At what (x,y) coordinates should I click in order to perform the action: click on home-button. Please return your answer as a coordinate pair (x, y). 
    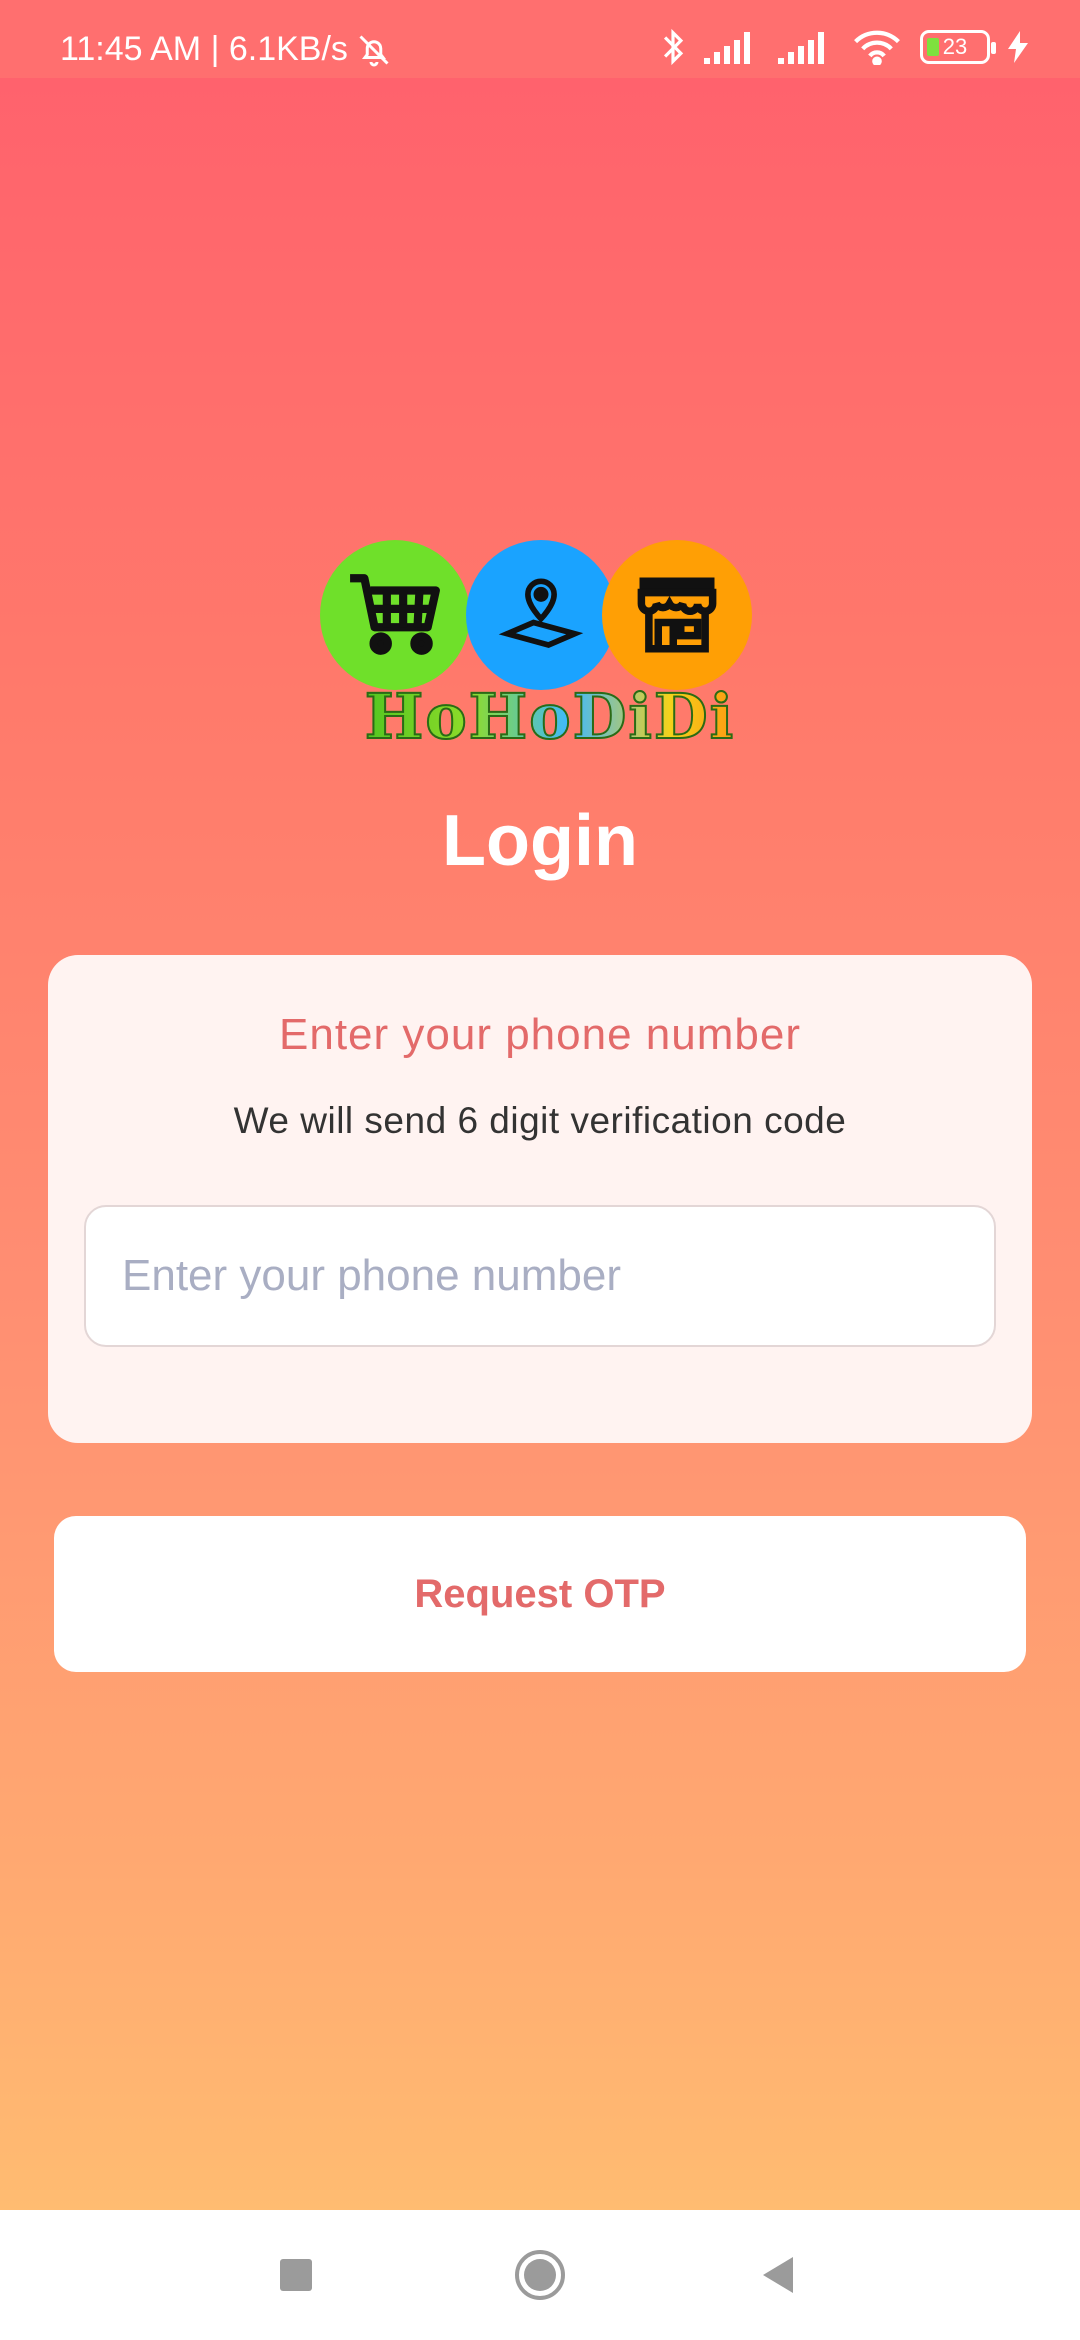
    Looking at the image, I should click on (540, 2275).